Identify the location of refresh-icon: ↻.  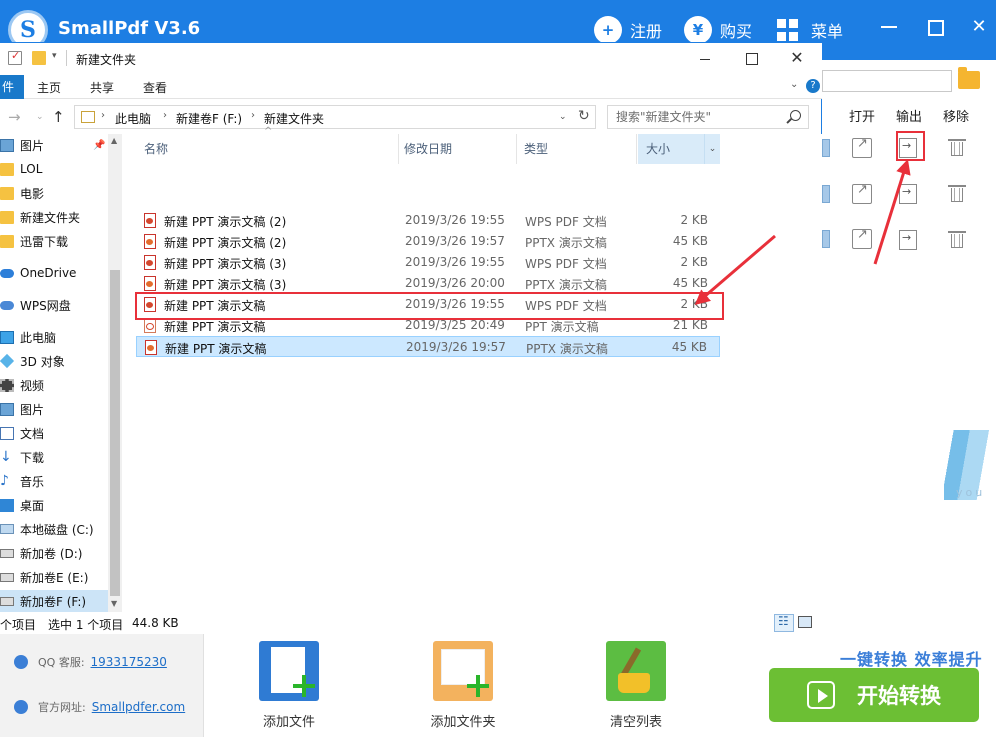
(584, 116).